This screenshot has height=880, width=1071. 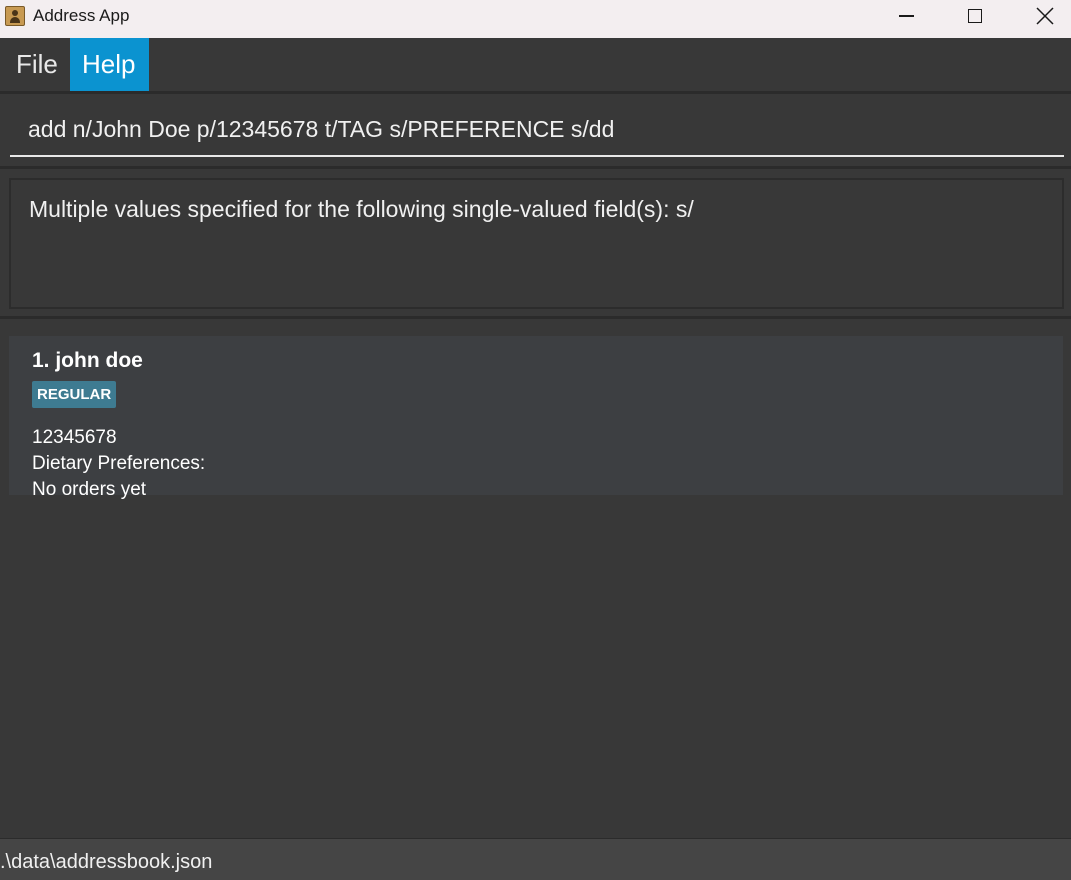 I want to click on title-bar: Address App, so click(x=535, y=19).